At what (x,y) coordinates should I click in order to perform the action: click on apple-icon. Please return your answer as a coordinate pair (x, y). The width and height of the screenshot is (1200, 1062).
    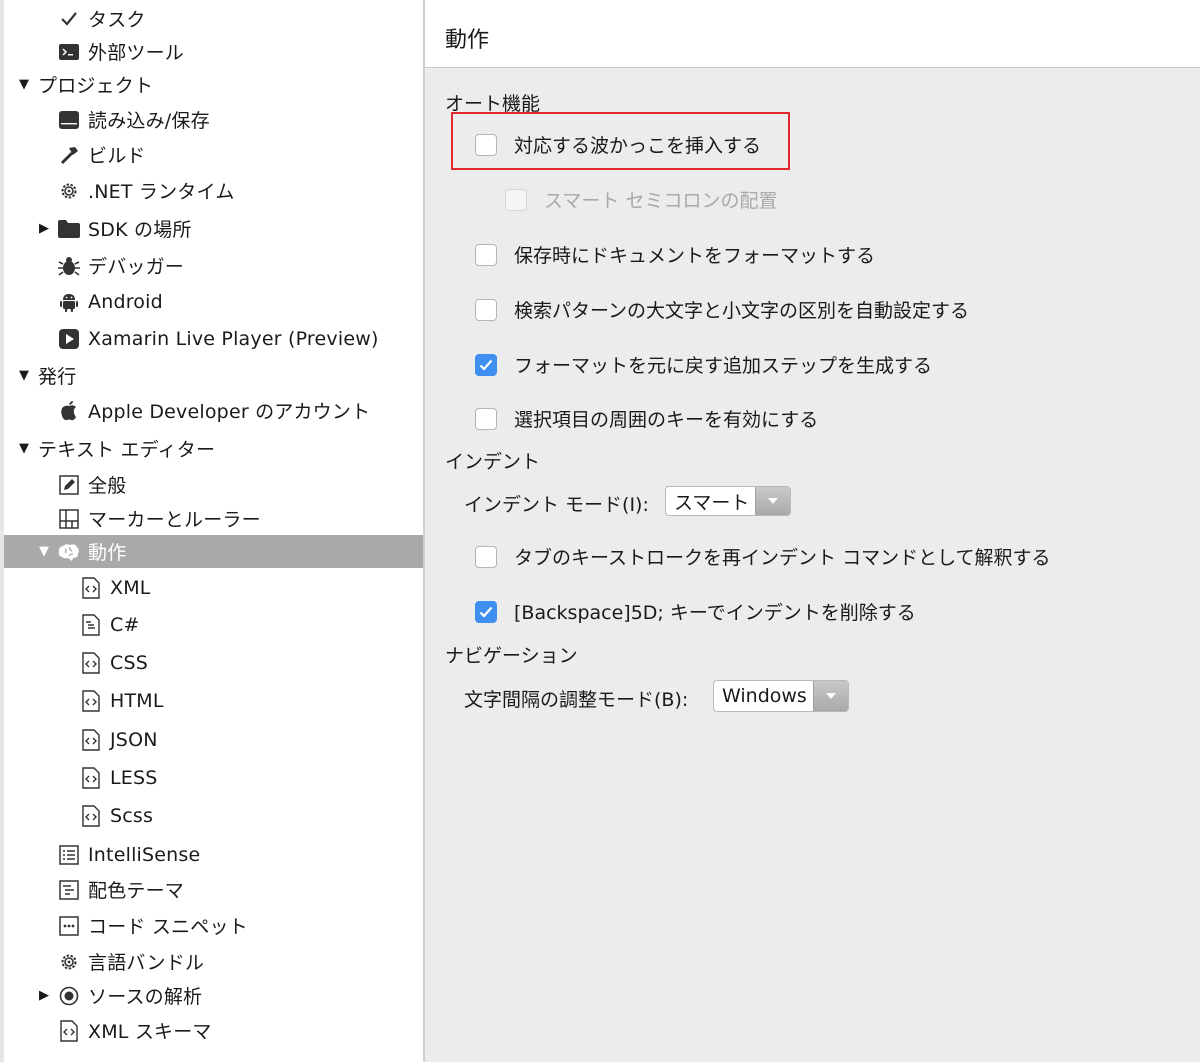
    Looking at the image, I should click on (69, 411).